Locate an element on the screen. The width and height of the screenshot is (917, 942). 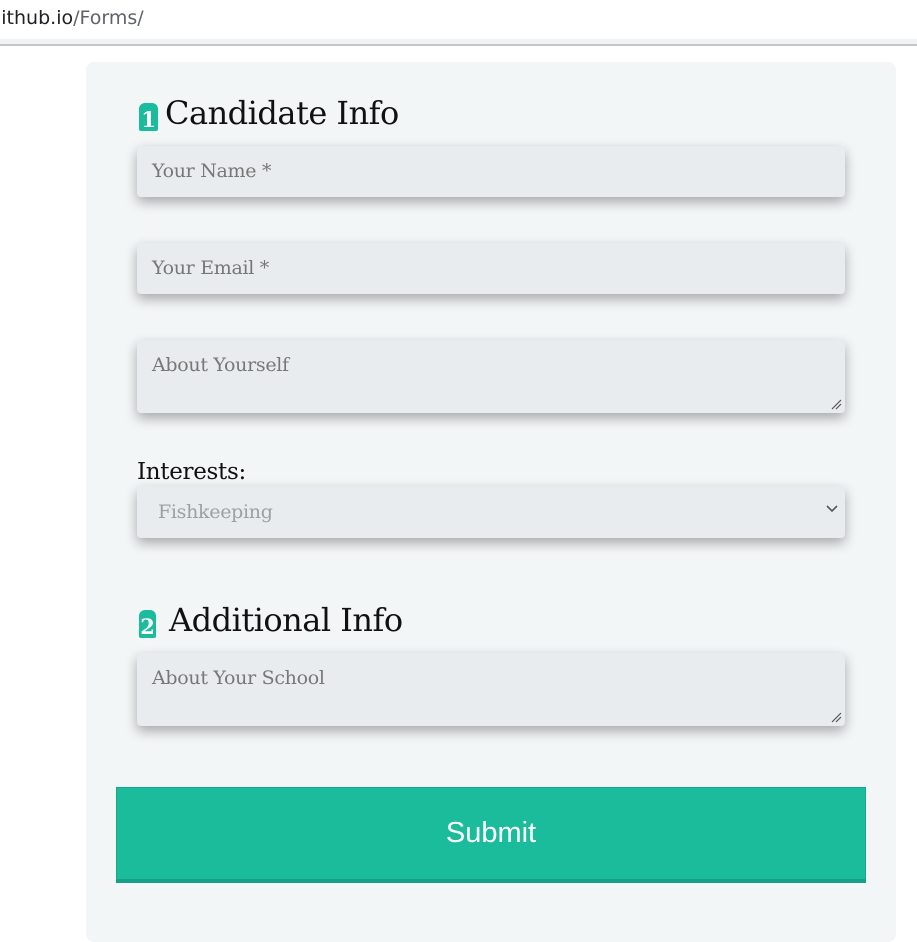
section-title: Candidate Info is located at coordinates (282, 113).